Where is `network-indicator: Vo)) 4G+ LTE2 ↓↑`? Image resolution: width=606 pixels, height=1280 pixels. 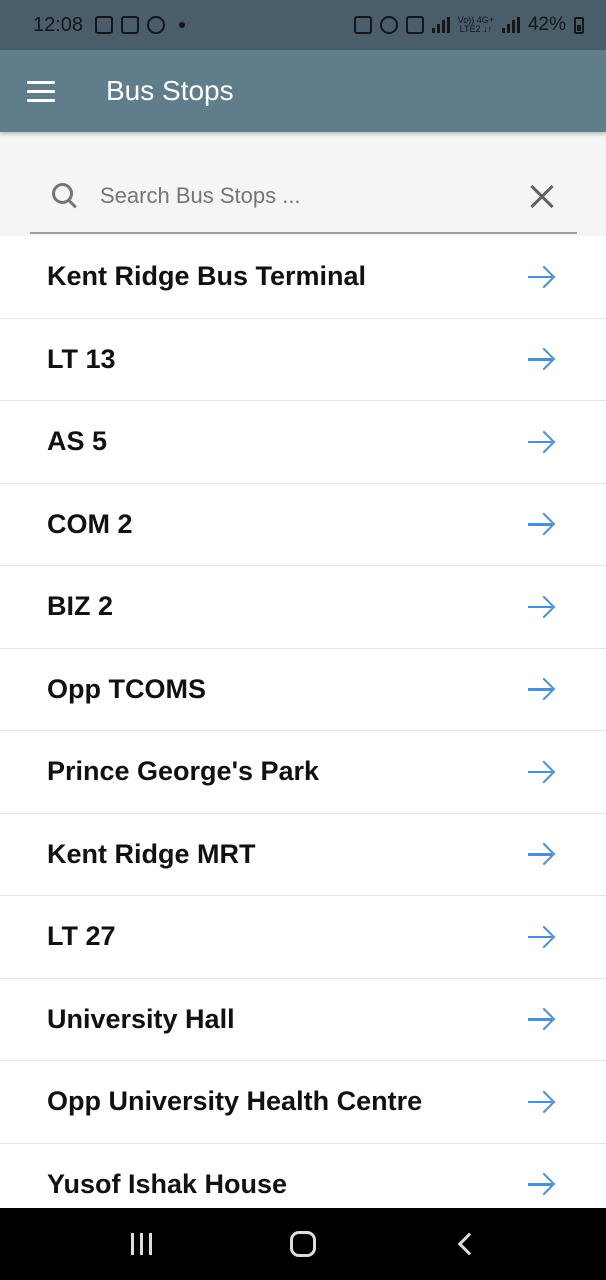 network-indicator: Vo)) 4G+ LTE2 ↓↑ is located at coordinates (476, 25).